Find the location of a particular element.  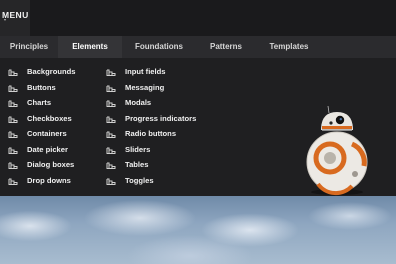

menu-item-checkboxes: Checkboxes is located at coordinates (42, 119).